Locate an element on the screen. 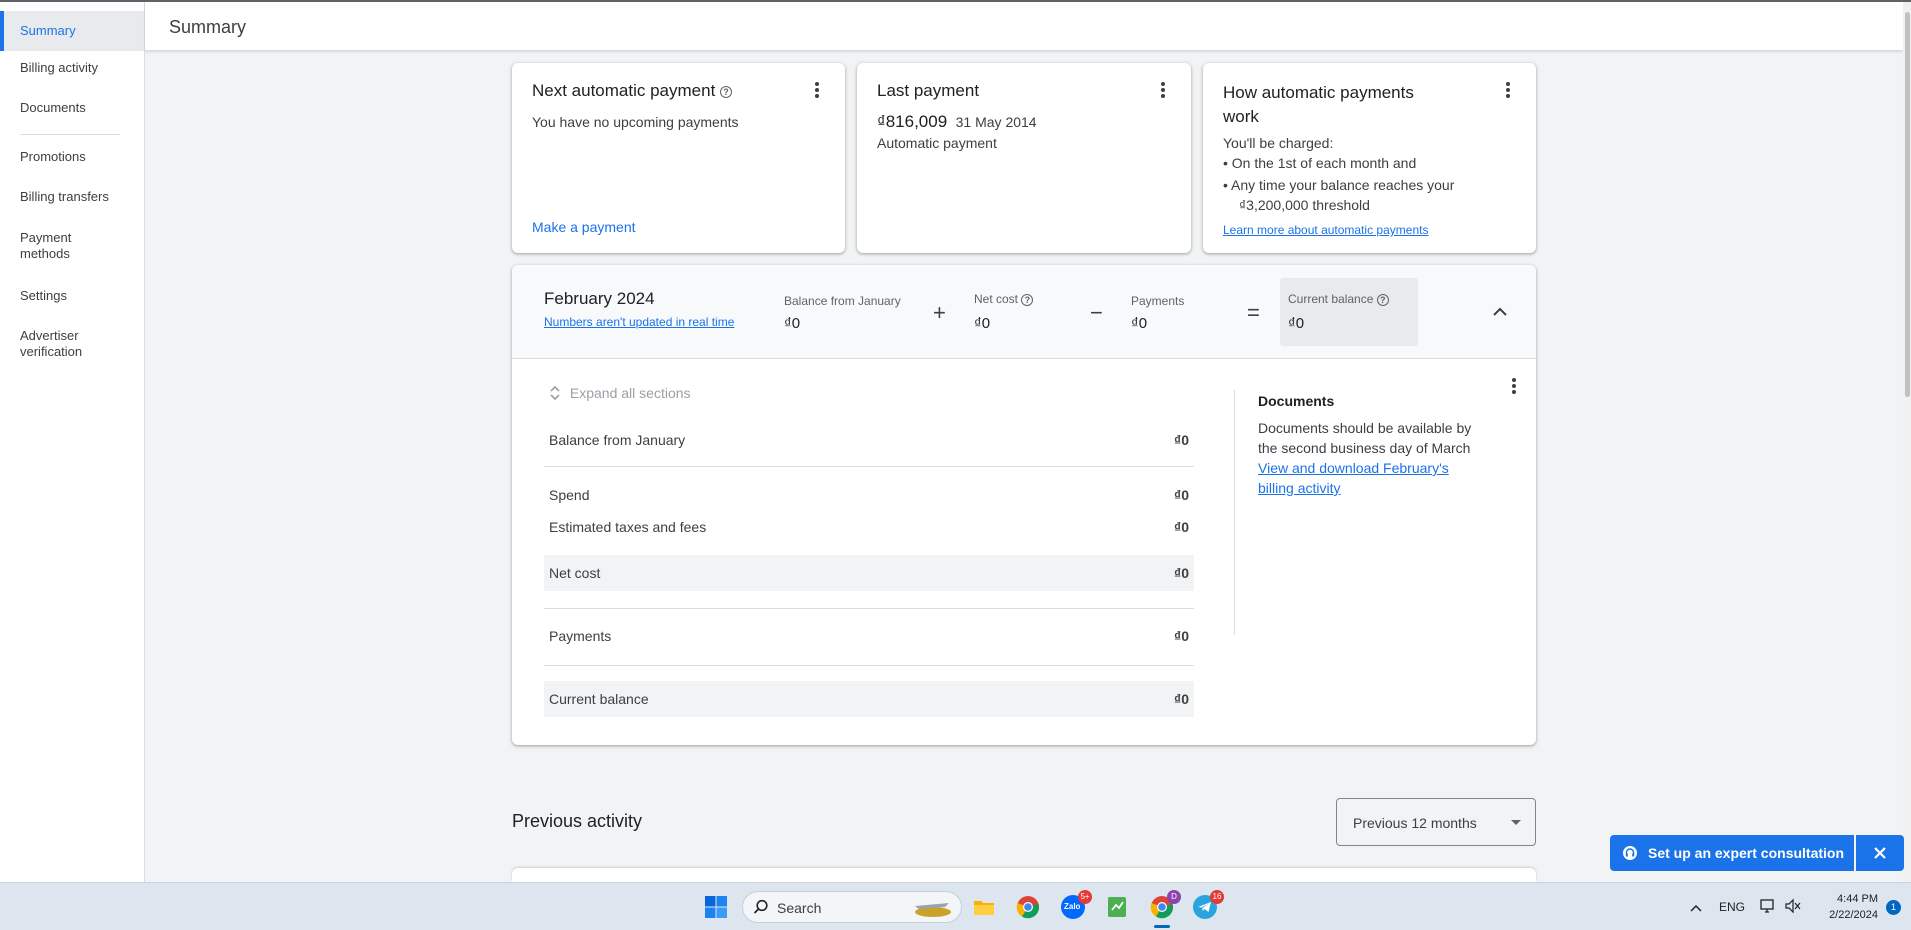  network-icon is located at coordinates (1768, 908).